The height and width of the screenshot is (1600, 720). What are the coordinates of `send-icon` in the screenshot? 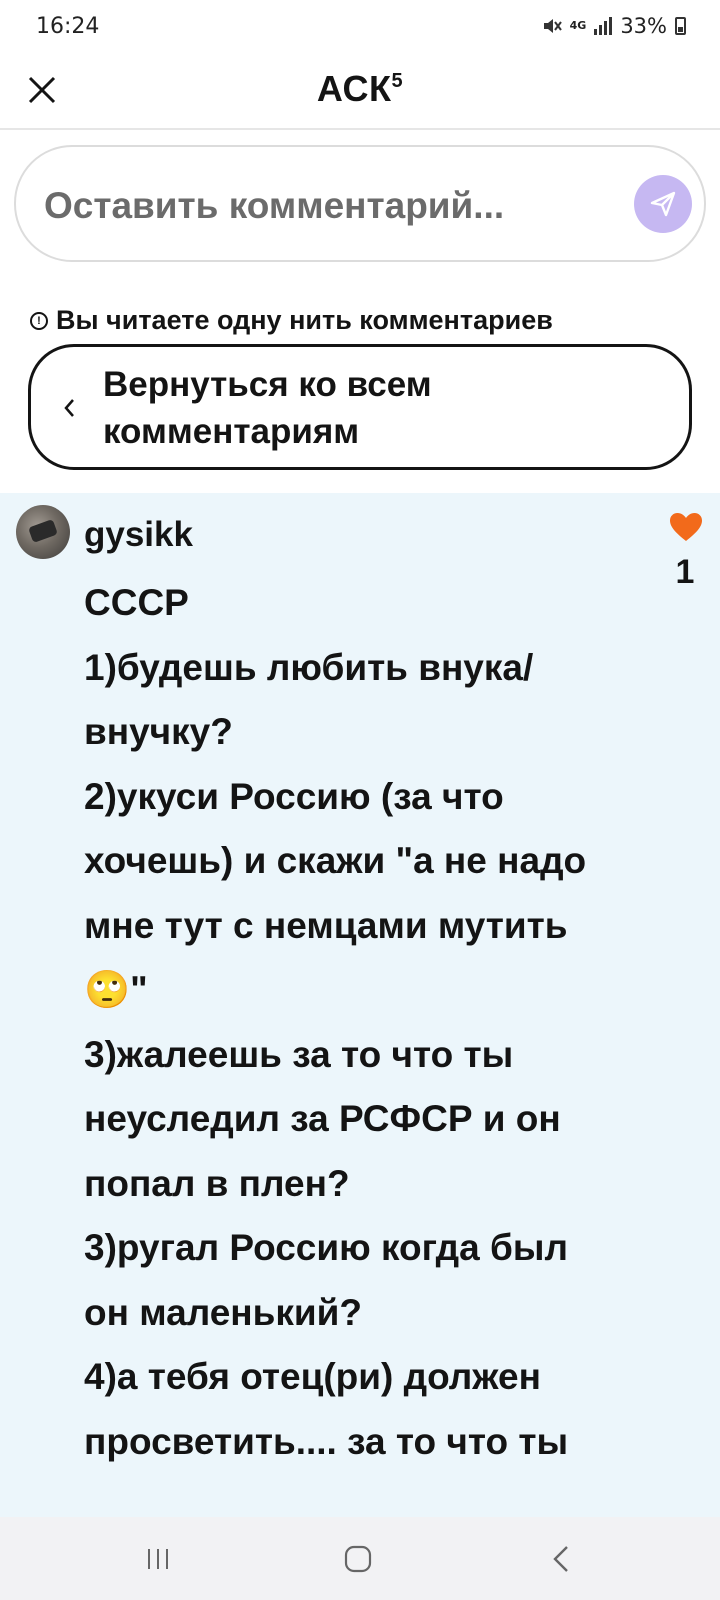 It's located at (663, 204).